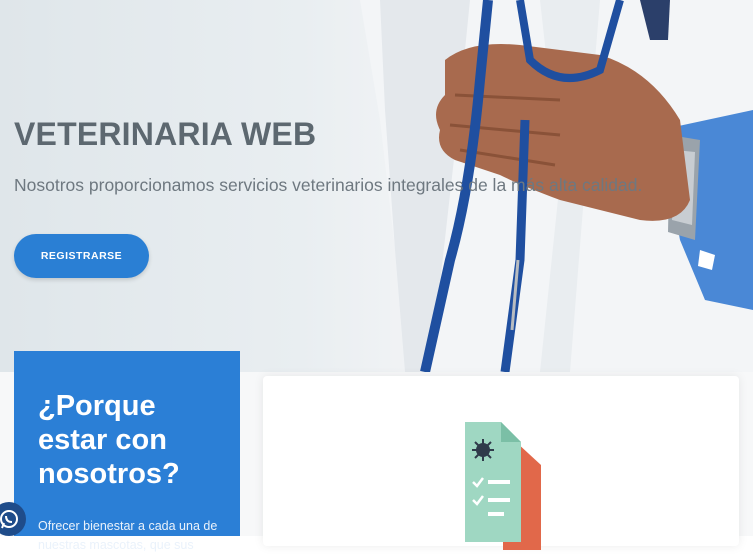 The height and width of the screenshot is (555, 753). I want to click on page-title: VETERINARIA WEB, so click(165, 134).